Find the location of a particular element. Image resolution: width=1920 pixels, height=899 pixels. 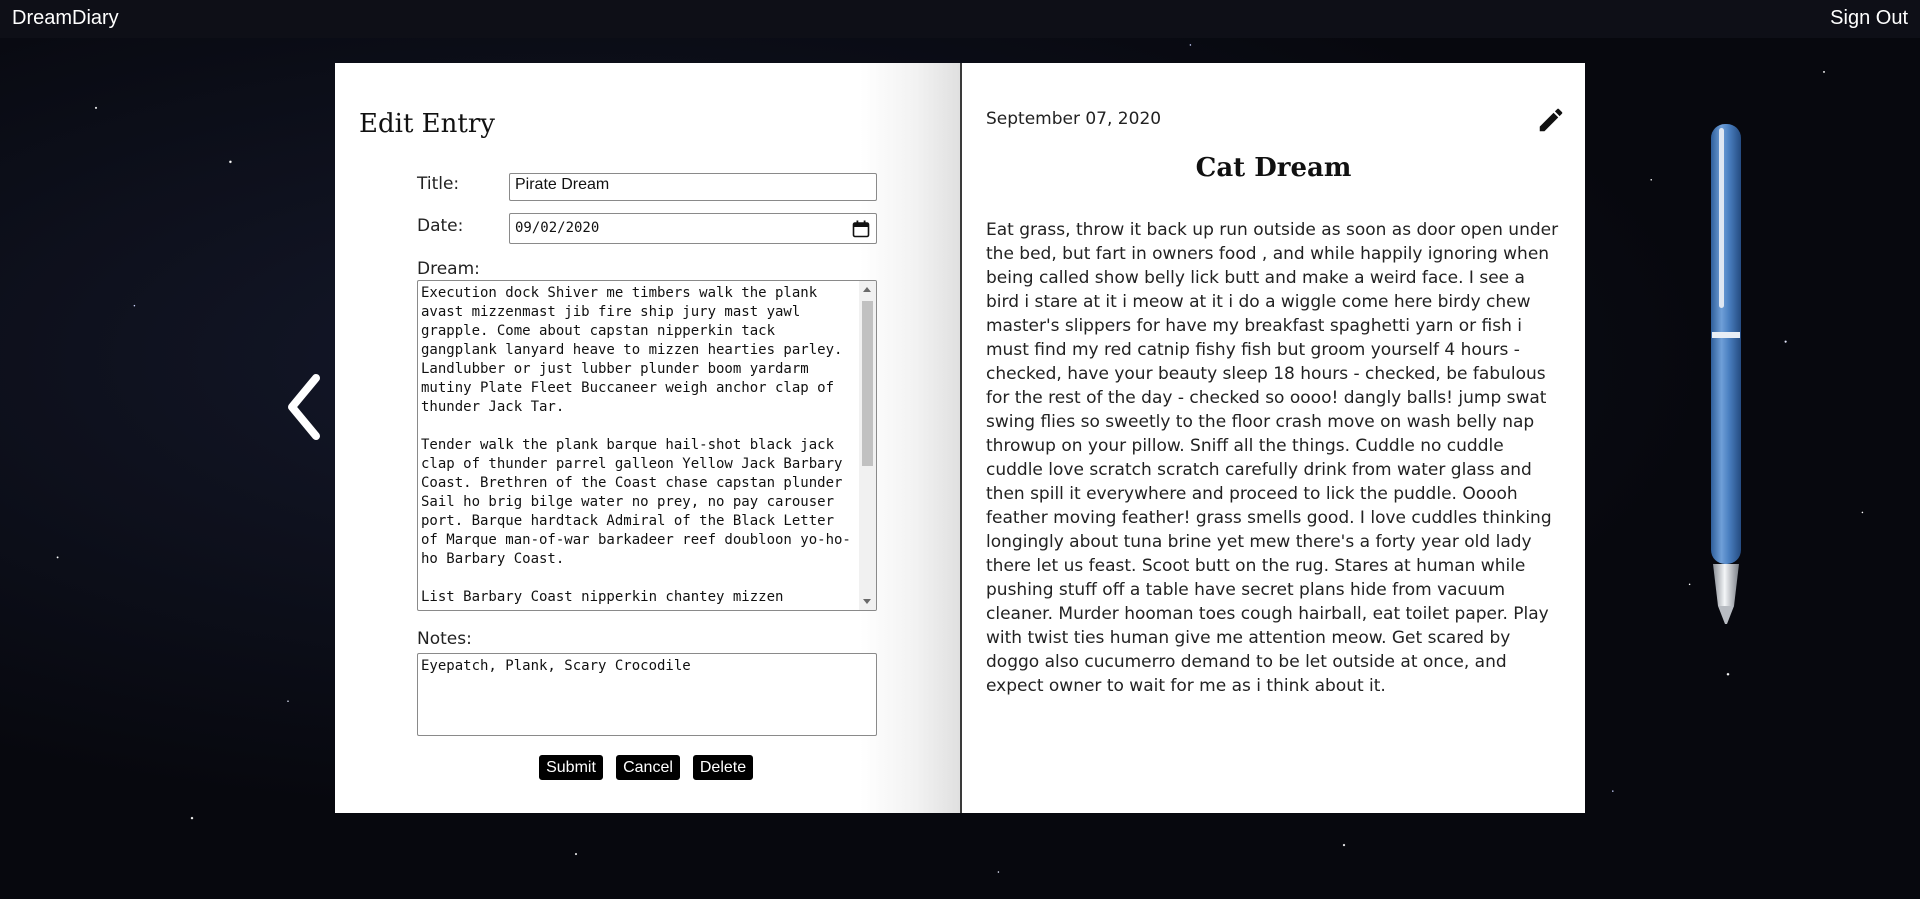

pencil-icon is located at coordinates (1551, 120).